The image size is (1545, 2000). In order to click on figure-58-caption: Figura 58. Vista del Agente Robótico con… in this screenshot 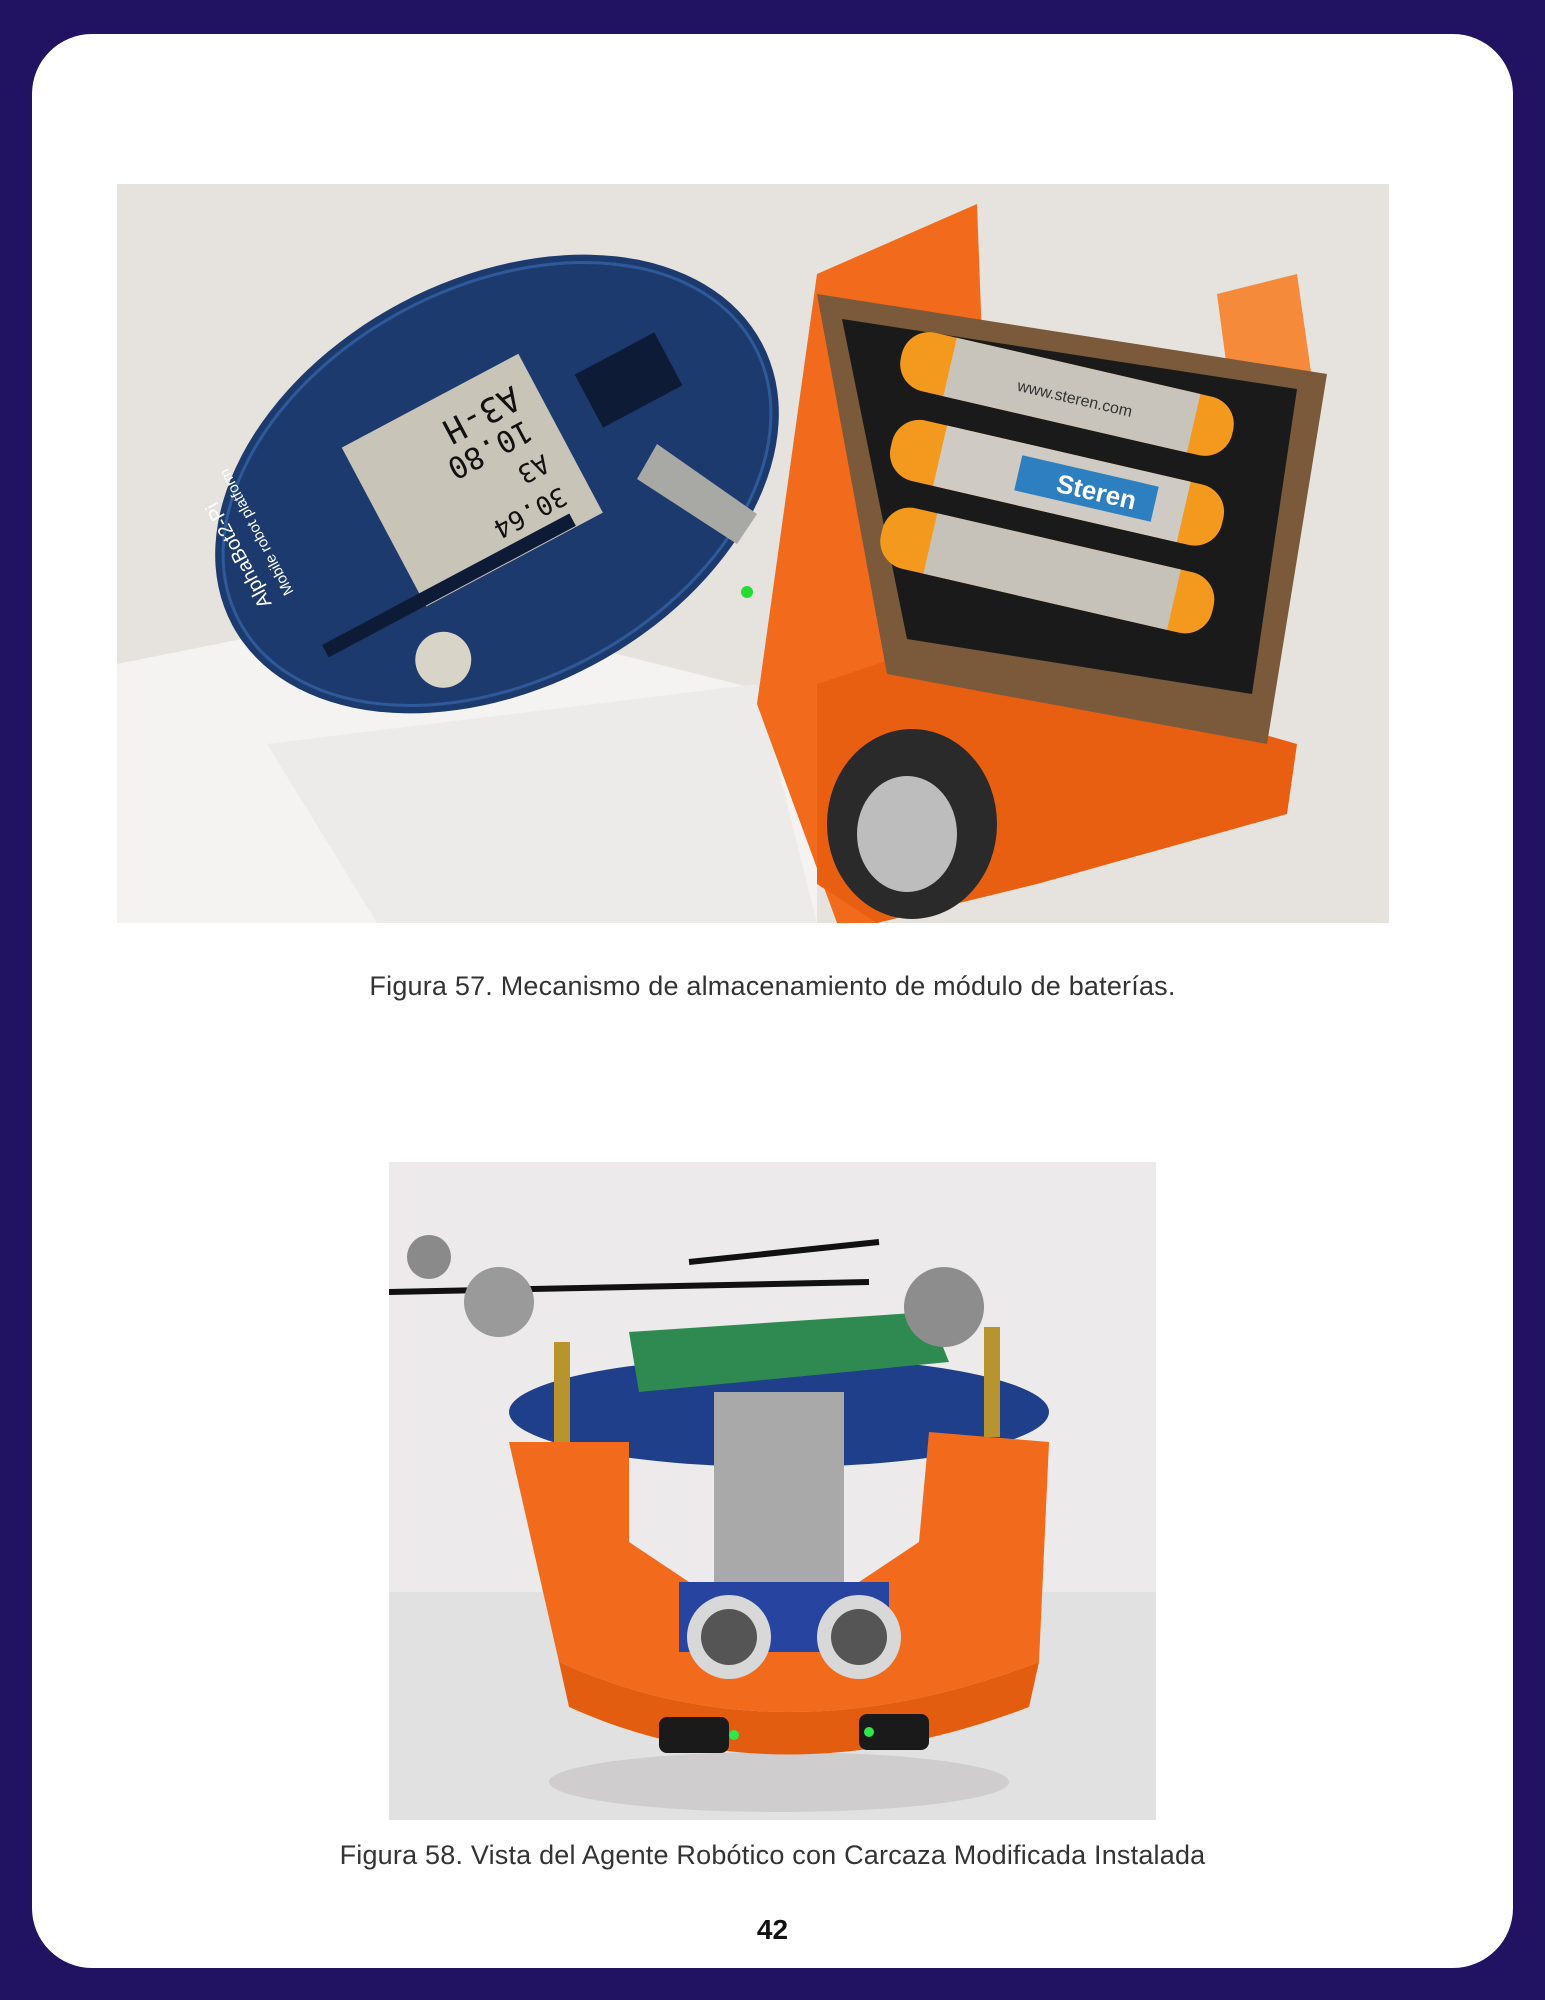, I will do `click(772, 1855)`.